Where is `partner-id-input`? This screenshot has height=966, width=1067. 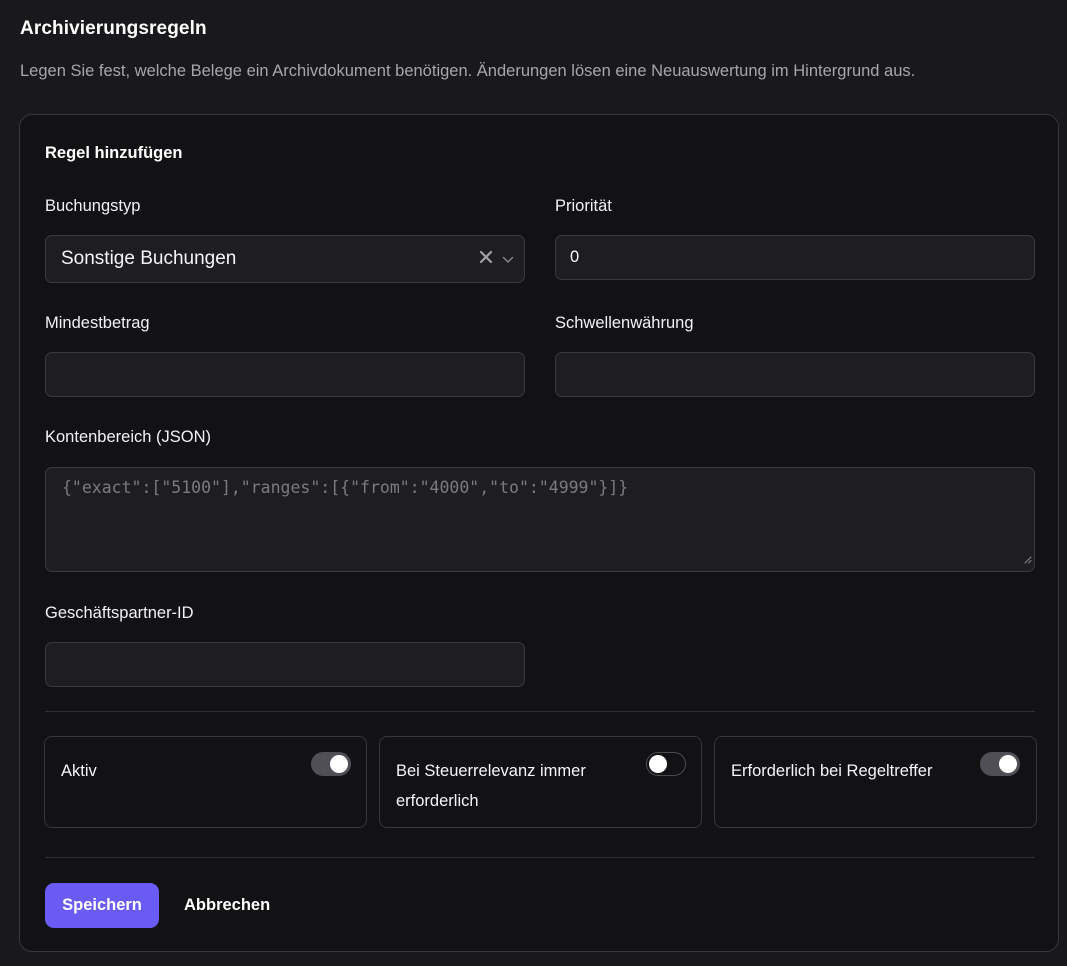 partner-id-input is located at coordinates (285, 664).